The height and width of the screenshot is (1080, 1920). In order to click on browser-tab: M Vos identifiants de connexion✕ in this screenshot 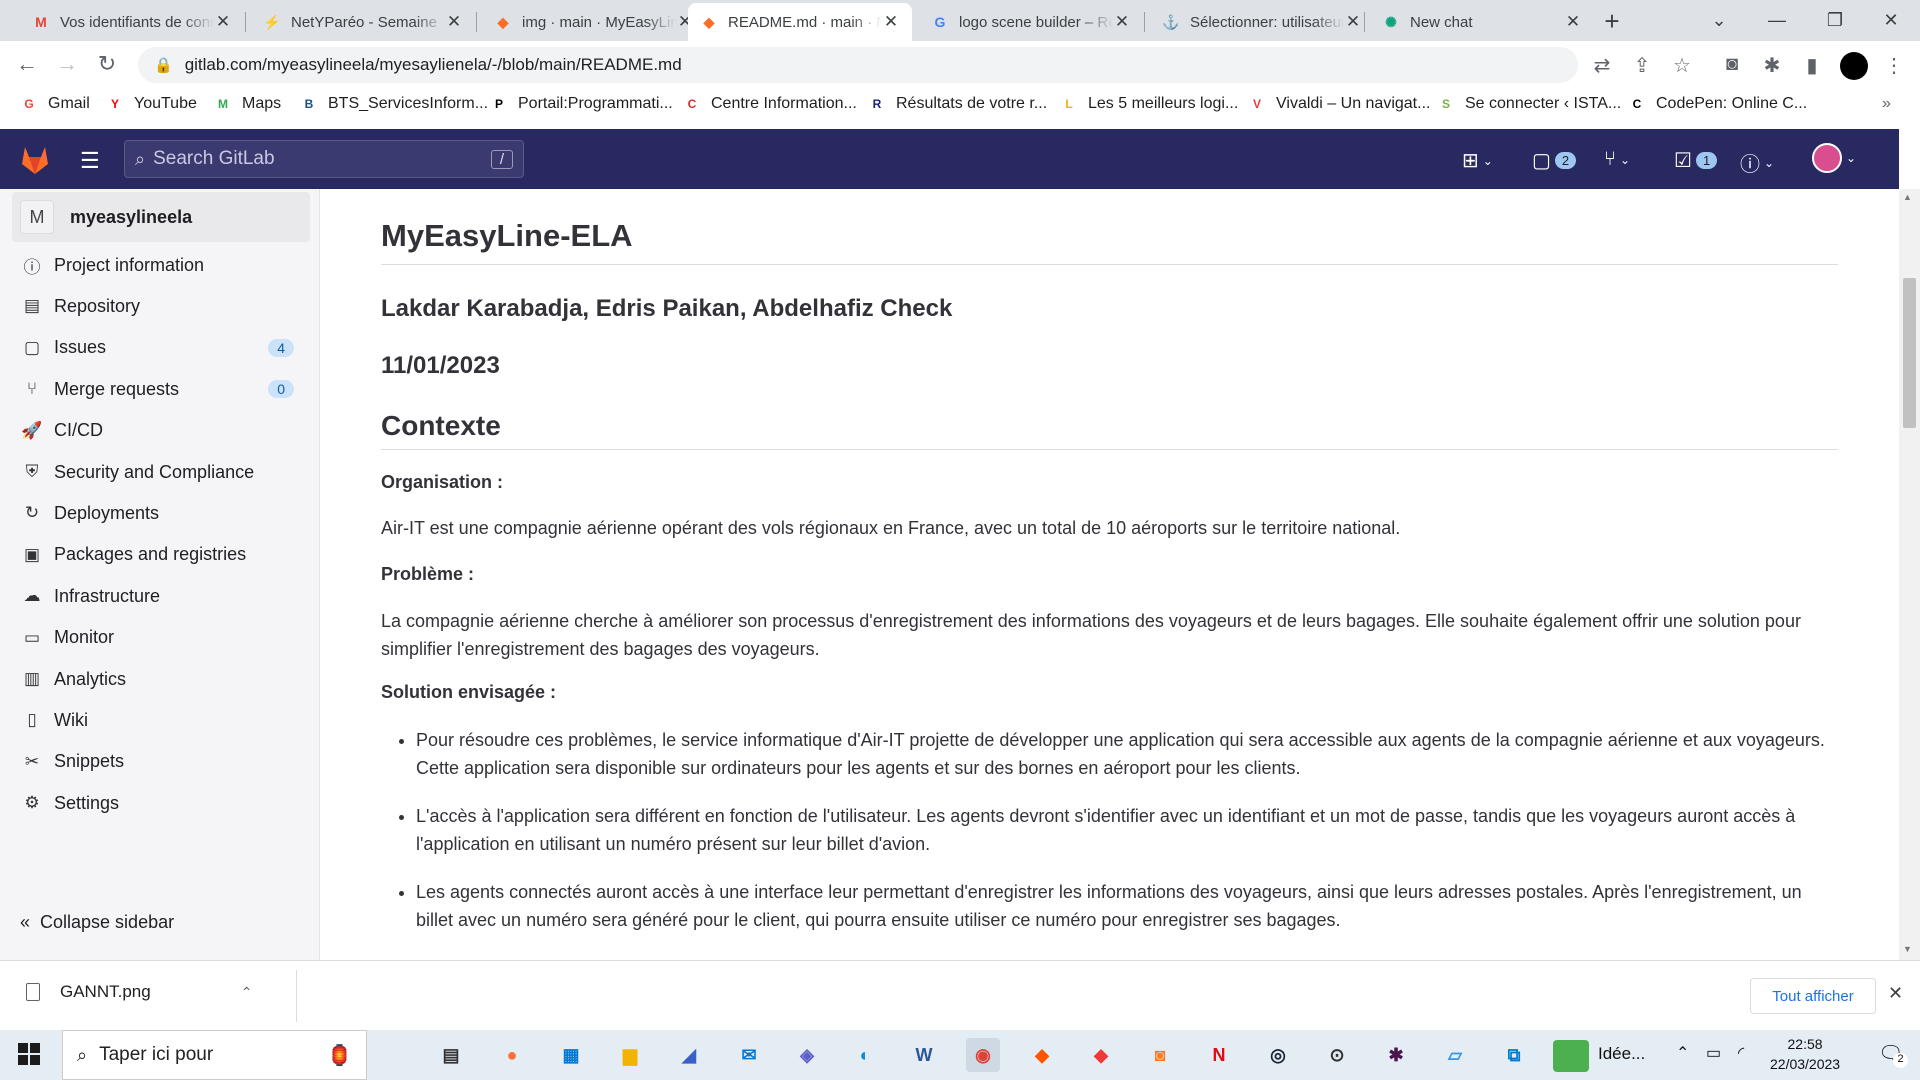, I will do `click(132, 22)`.